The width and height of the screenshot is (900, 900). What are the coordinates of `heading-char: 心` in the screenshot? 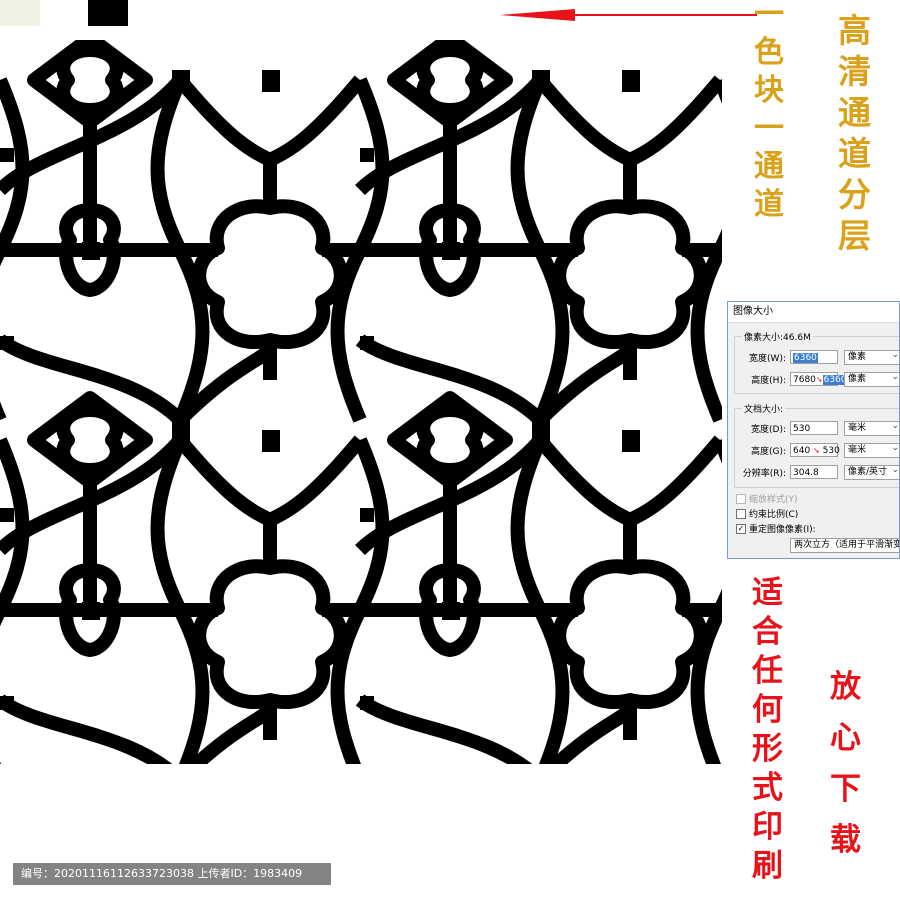 It's located at (845, 738).